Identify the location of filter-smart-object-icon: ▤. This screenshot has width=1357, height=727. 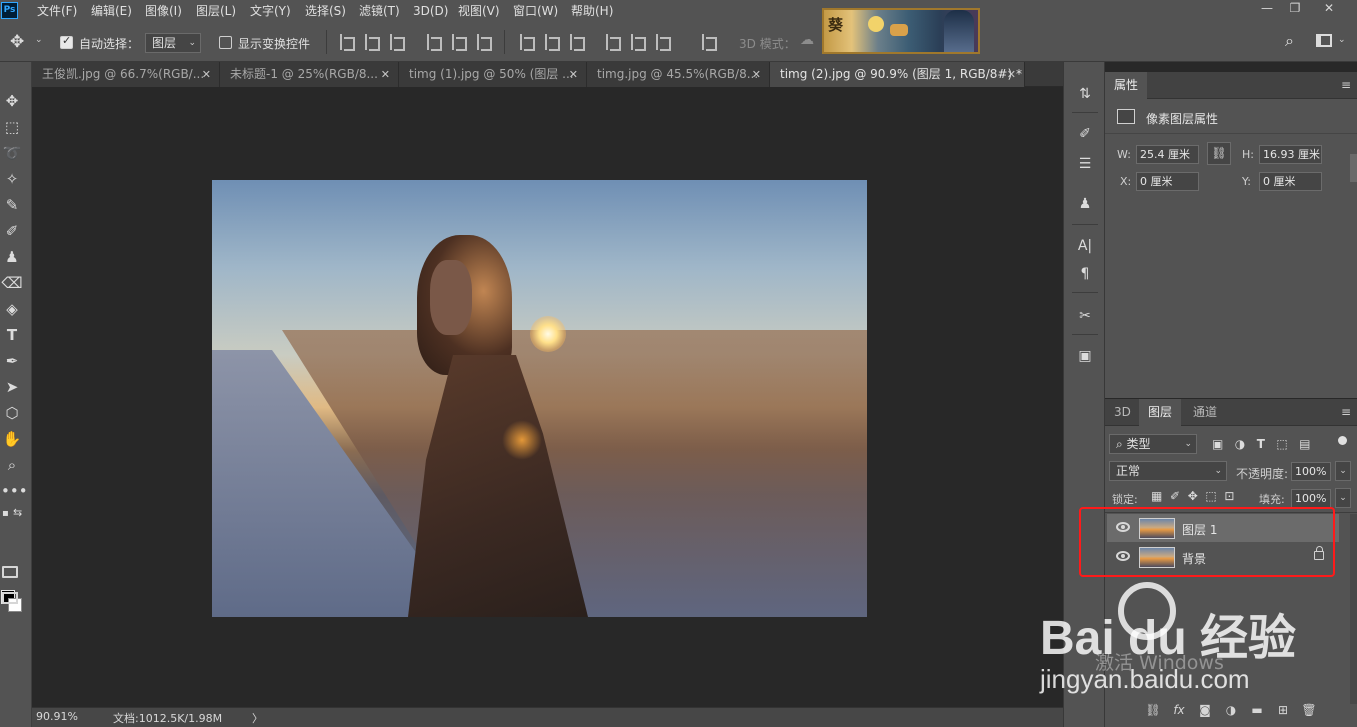
(1304, 444).